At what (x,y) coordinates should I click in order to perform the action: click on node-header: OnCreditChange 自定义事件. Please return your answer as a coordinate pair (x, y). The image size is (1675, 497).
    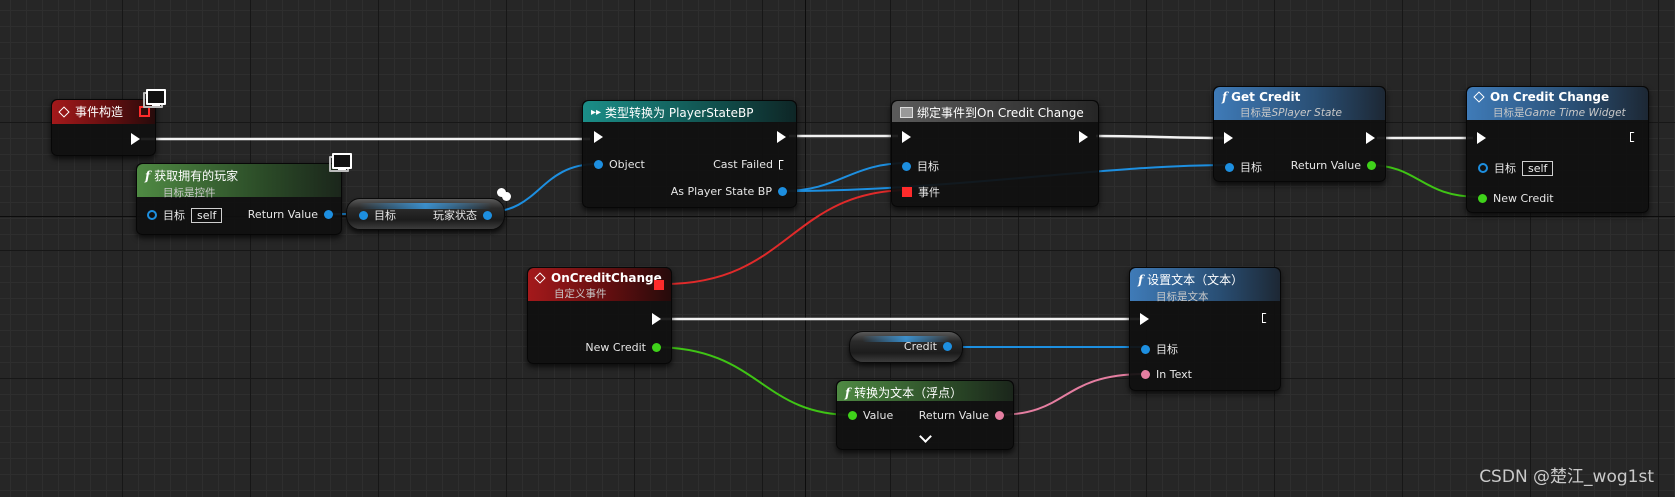
    Looking at the image, I should click on (599, 284).